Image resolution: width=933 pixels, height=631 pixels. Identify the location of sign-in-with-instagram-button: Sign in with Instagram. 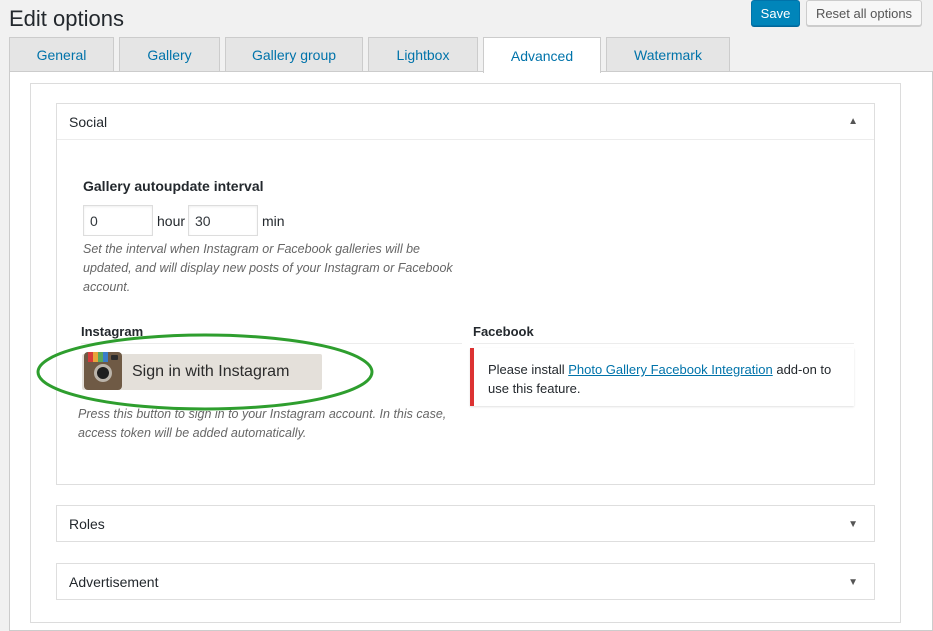
(202, 371).